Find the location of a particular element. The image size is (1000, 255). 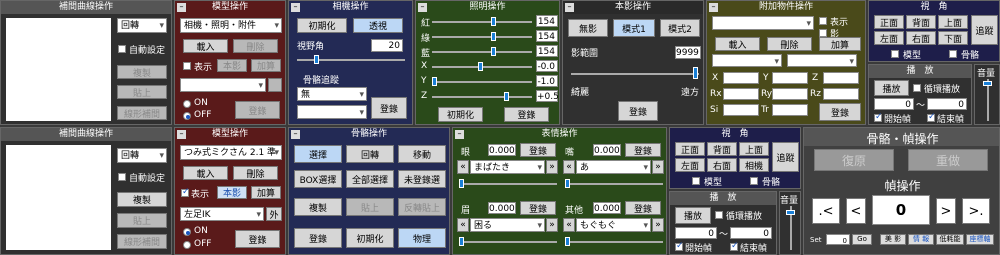

back-view-button: 背面 is located at coordinates (722, 149).